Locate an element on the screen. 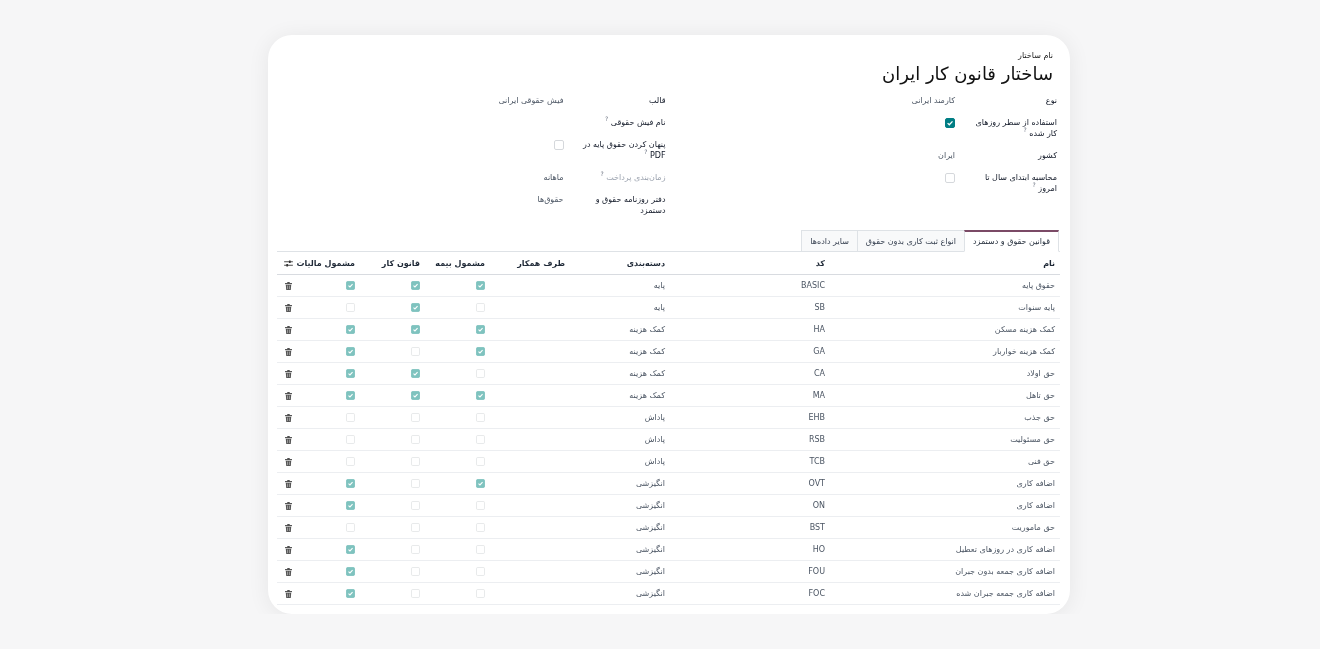 This screenshot has height=649, width=1320. table-cell: FOC is located at coordinates (816, 593).